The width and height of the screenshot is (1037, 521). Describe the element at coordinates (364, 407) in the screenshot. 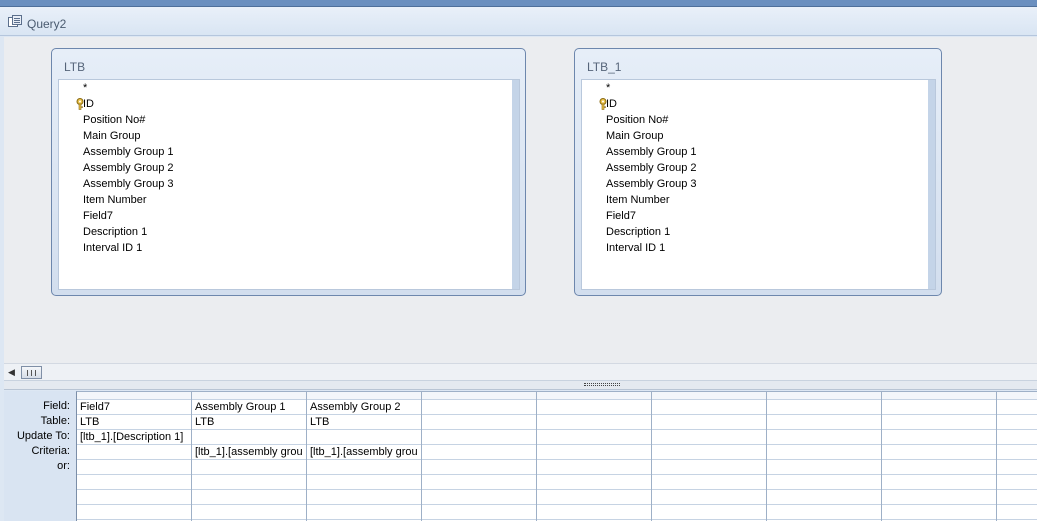

I see `grid-cell-field: Assembly Group 2` at that location.